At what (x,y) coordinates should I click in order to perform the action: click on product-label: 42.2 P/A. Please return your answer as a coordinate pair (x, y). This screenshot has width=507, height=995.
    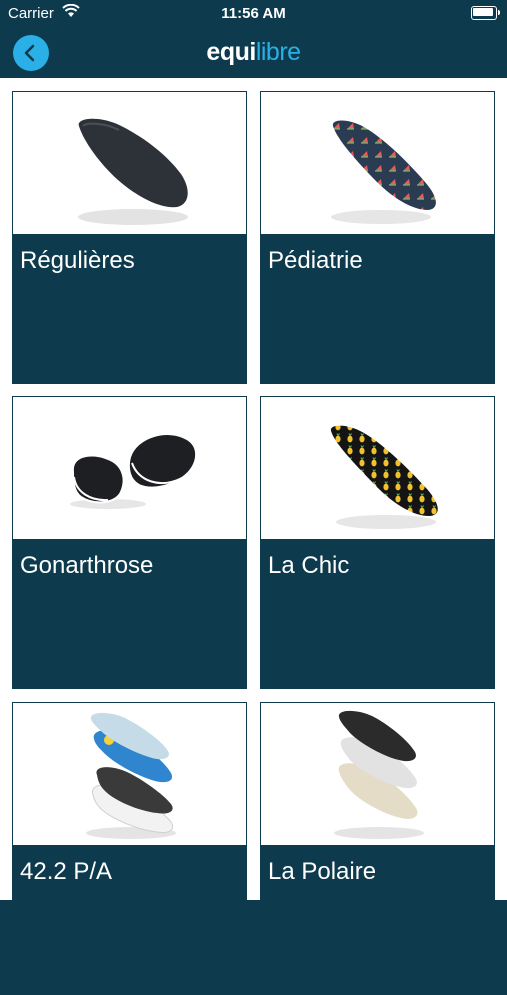
    Looking at the image, I should click on (66, 871).